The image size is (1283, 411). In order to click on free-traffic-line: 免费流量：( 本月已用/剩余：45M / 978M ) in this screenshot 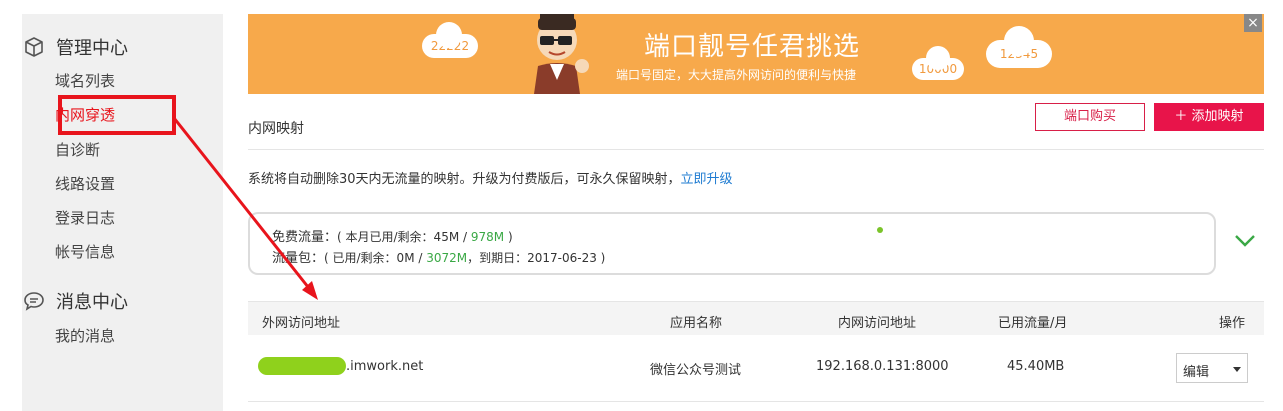, I will do `click(392, 235)`.